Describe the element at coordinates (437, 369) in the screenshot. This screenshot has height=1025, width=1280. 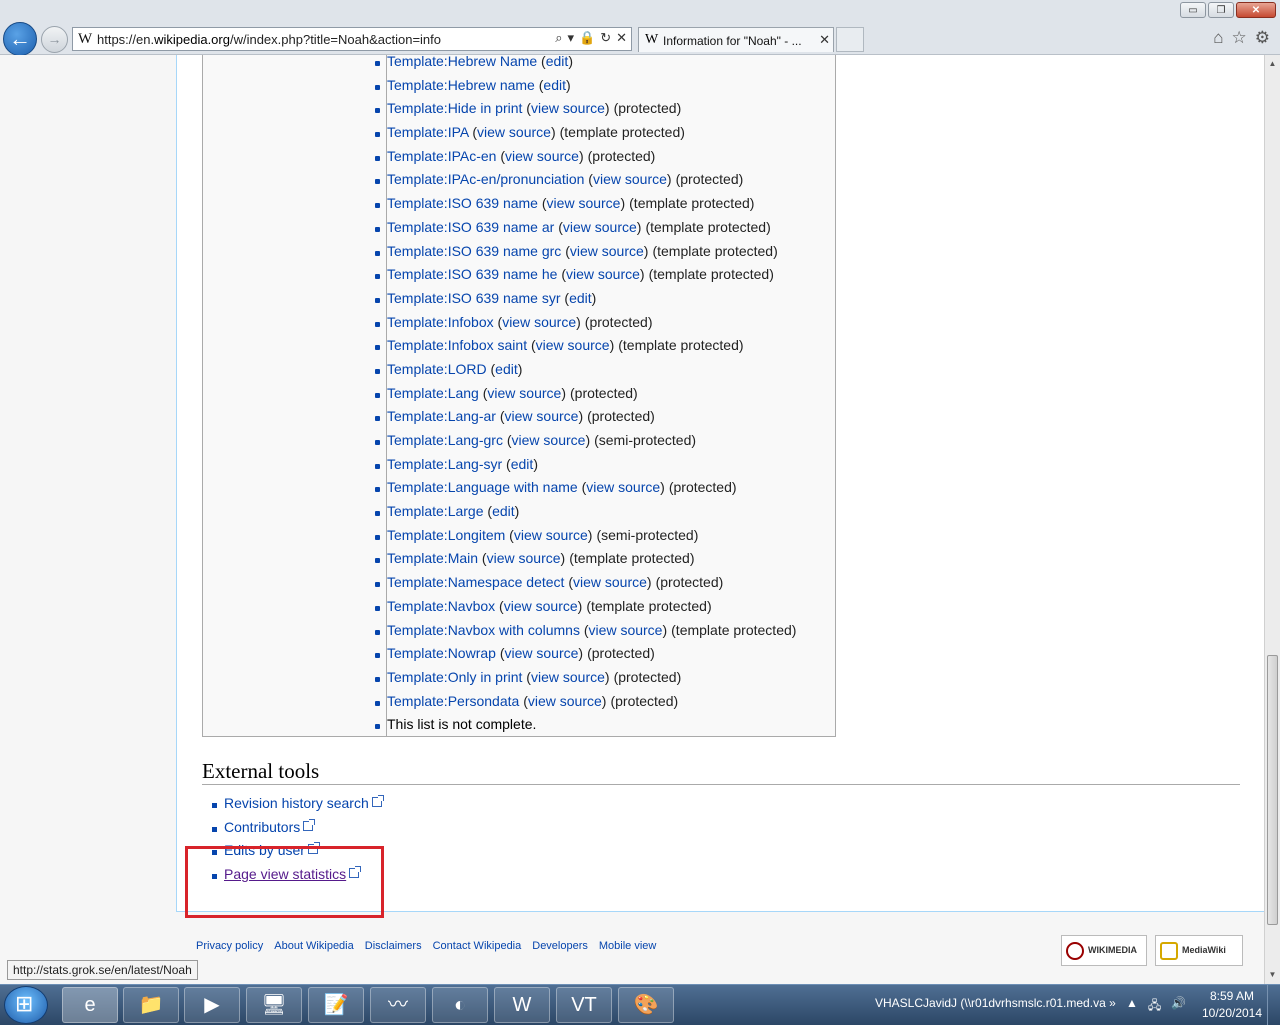
I see `template-link: Template:LORD` at that location.